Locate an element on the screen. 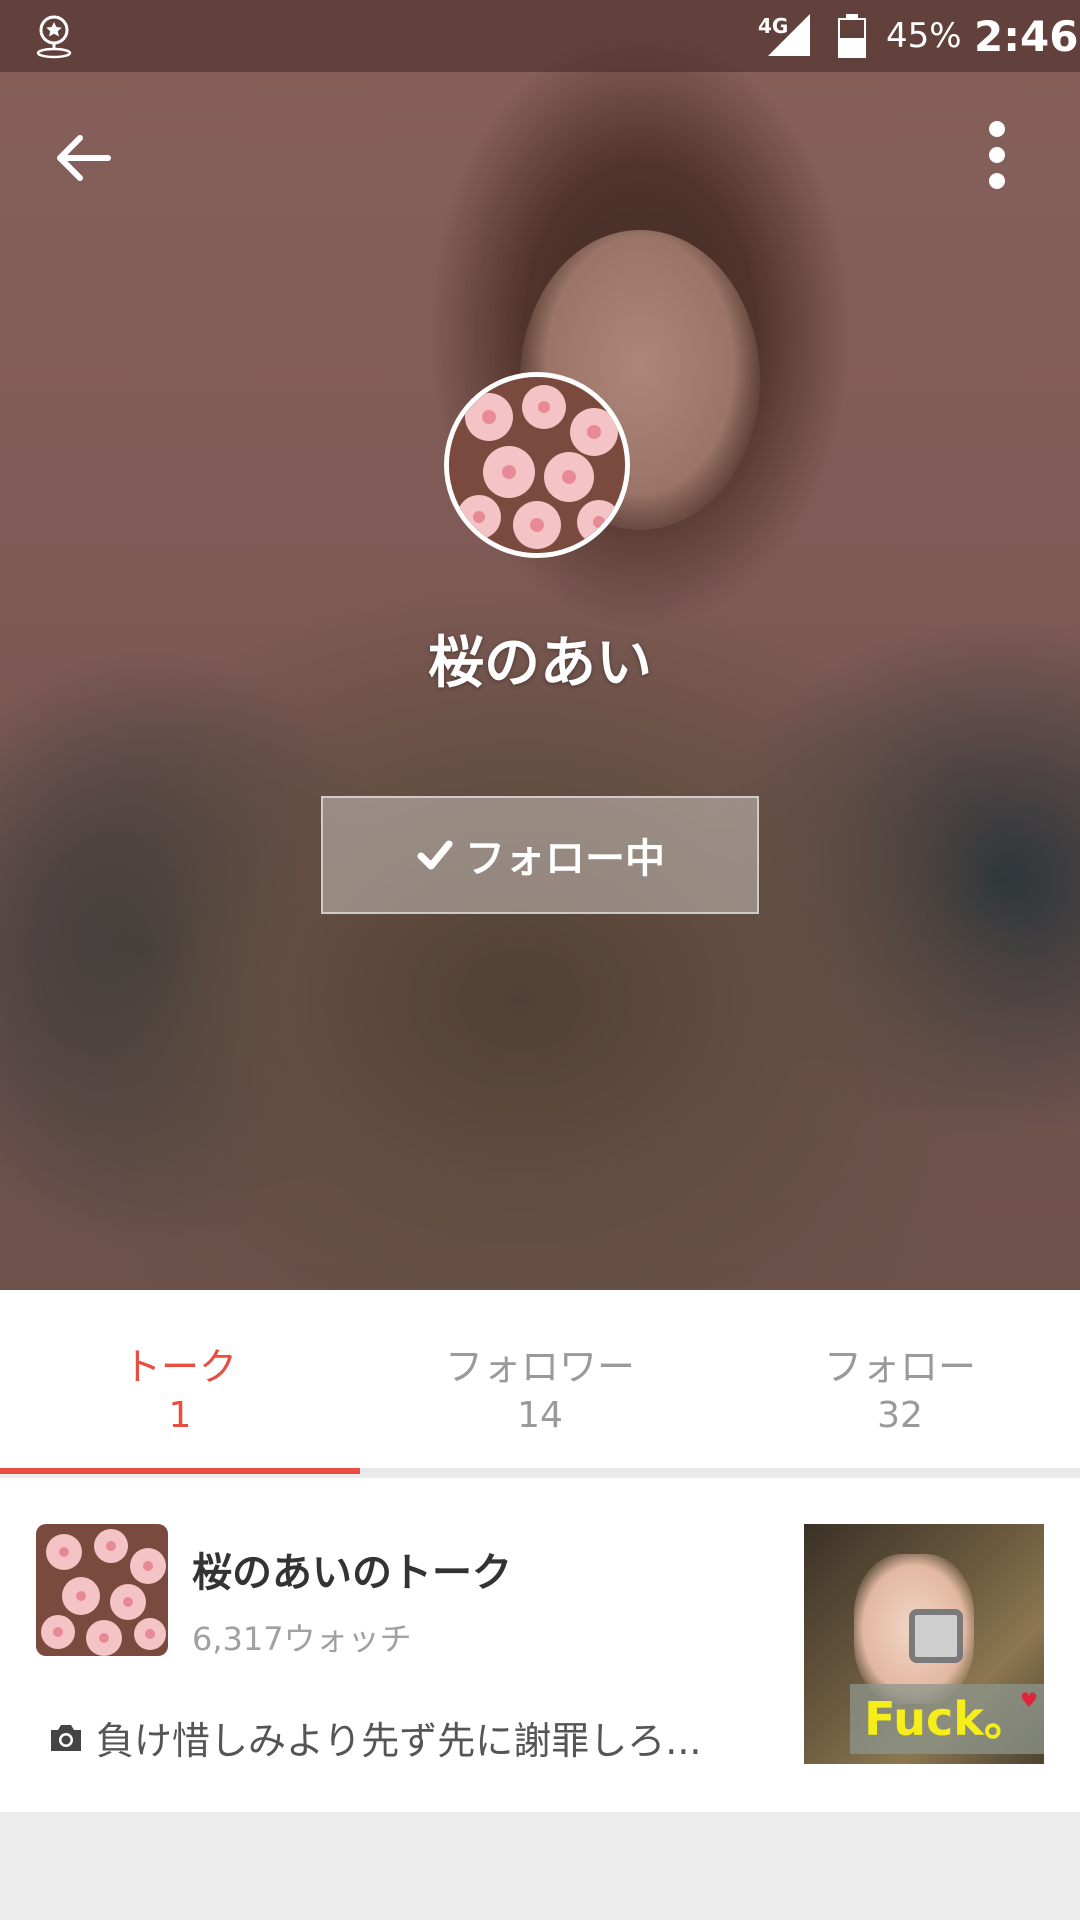  tab-label: フォロワー is located at coordinates (539, 1367).